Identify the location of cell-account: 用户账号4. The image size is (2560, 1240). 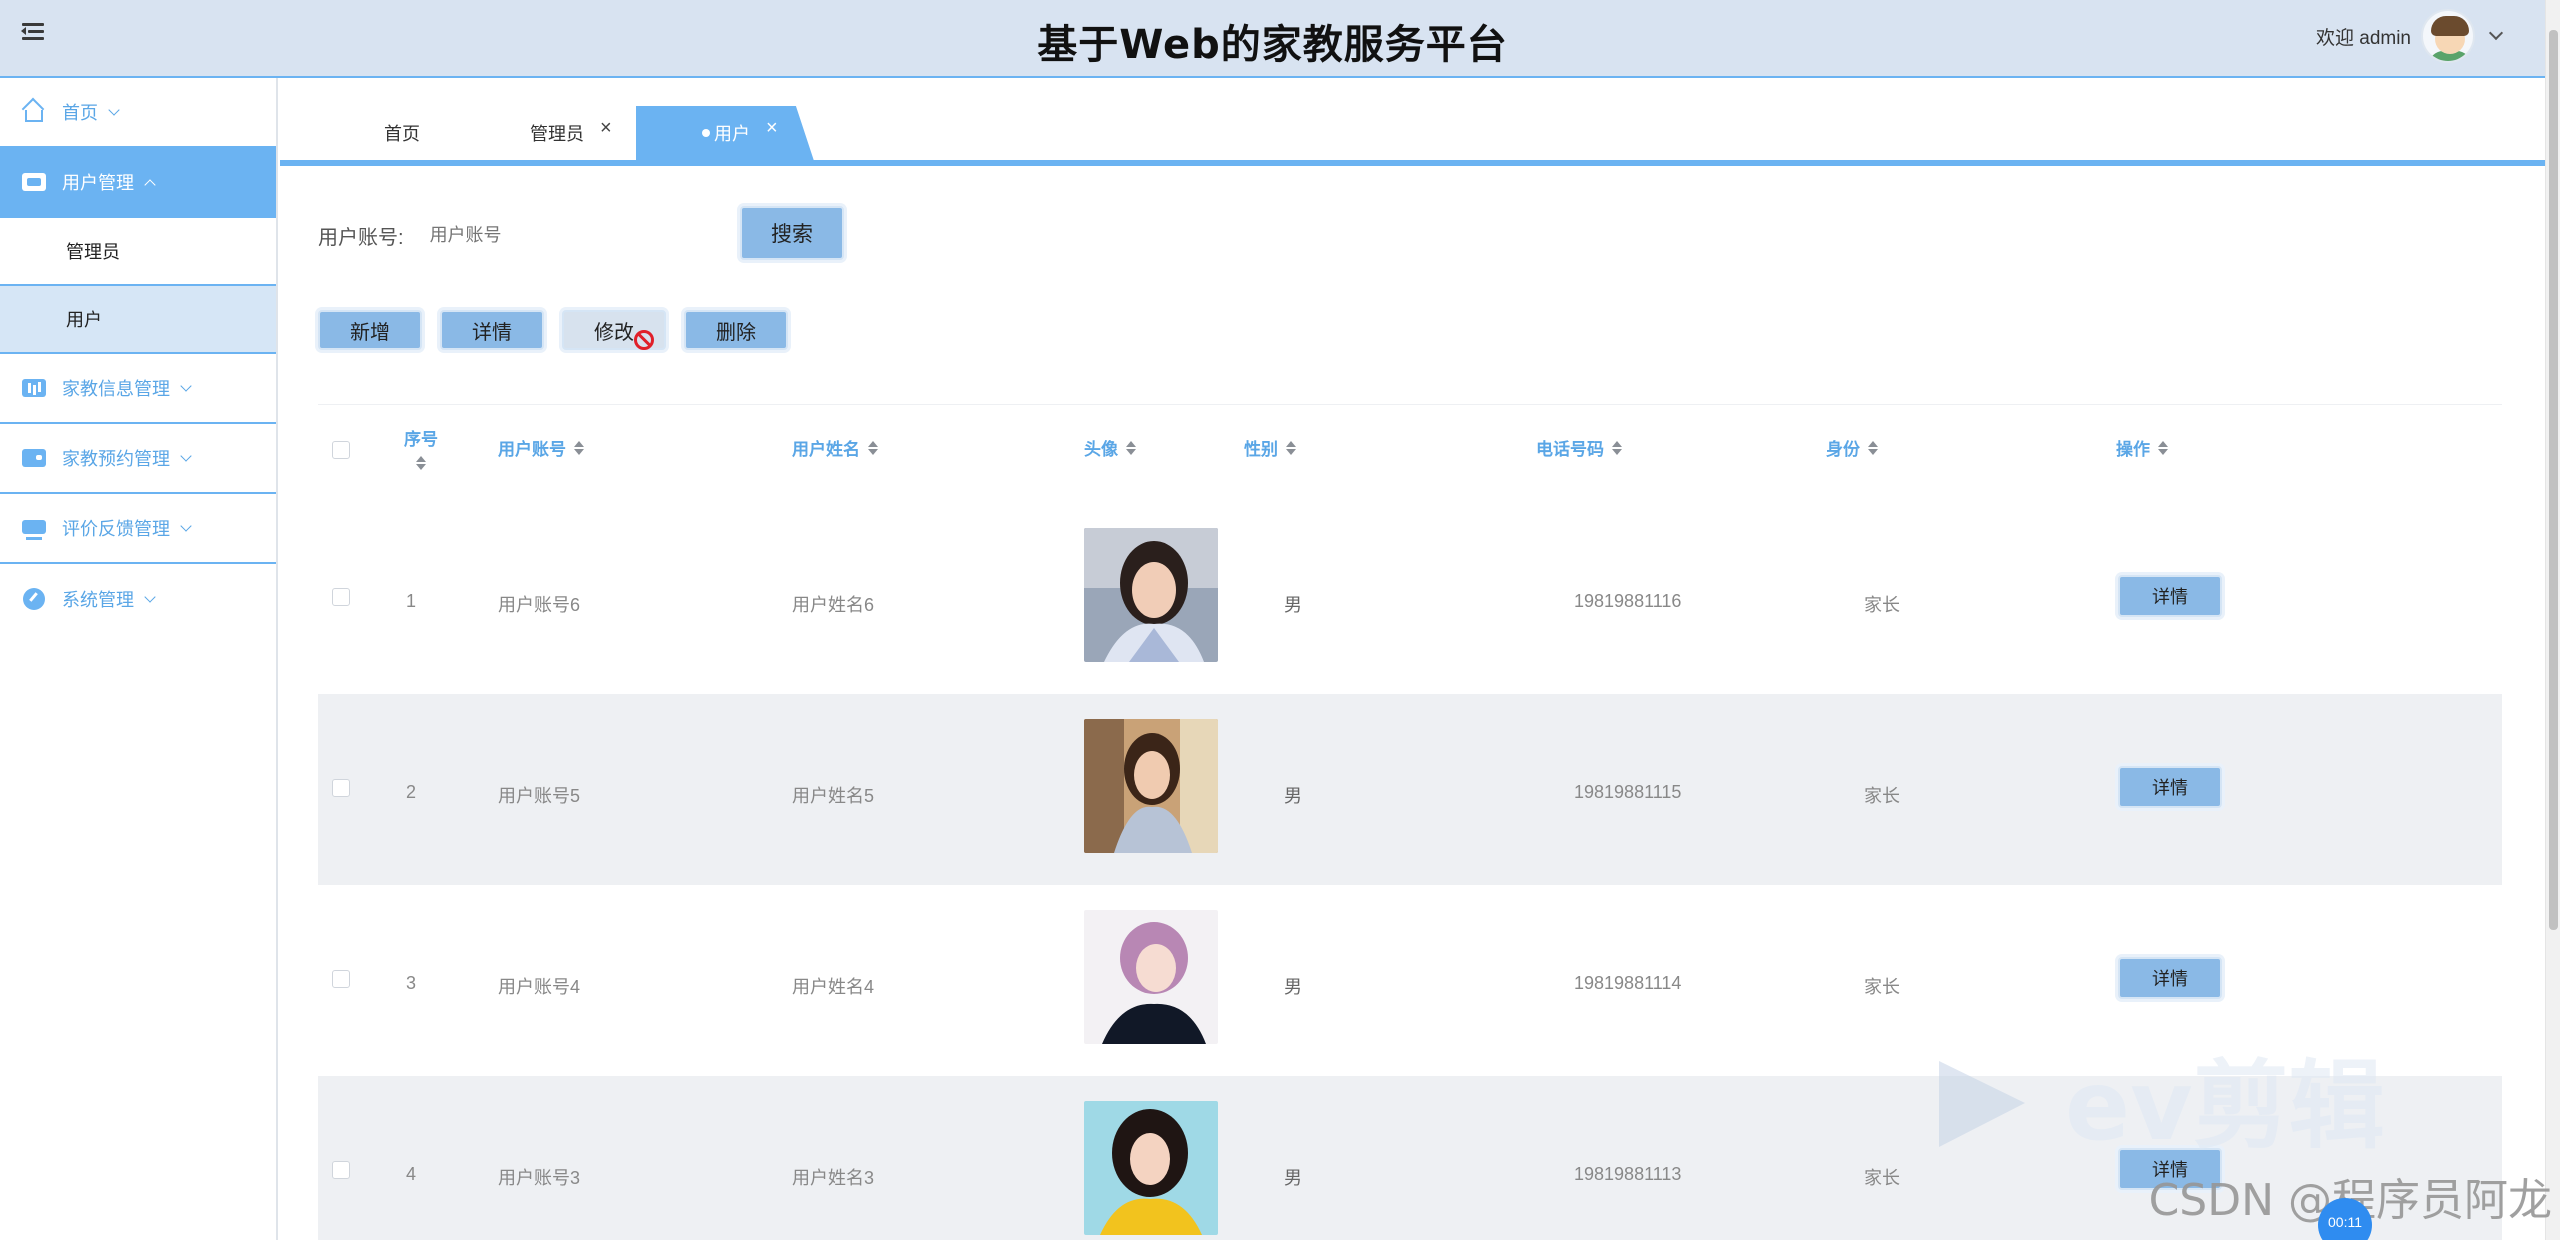
(539, 987).